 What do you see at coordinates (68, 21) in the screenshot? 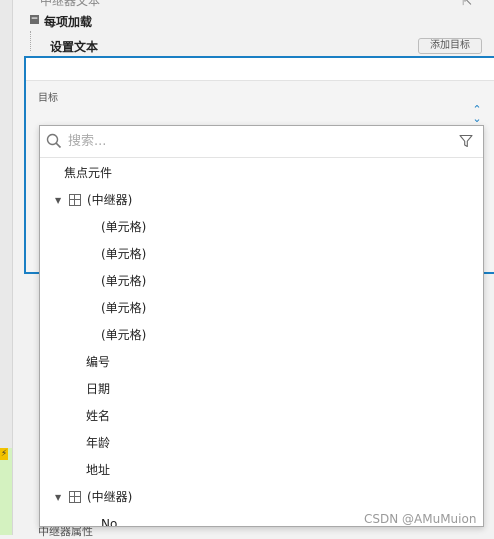
I see `event-title: 每项加载` at bounding box center [68, 21].